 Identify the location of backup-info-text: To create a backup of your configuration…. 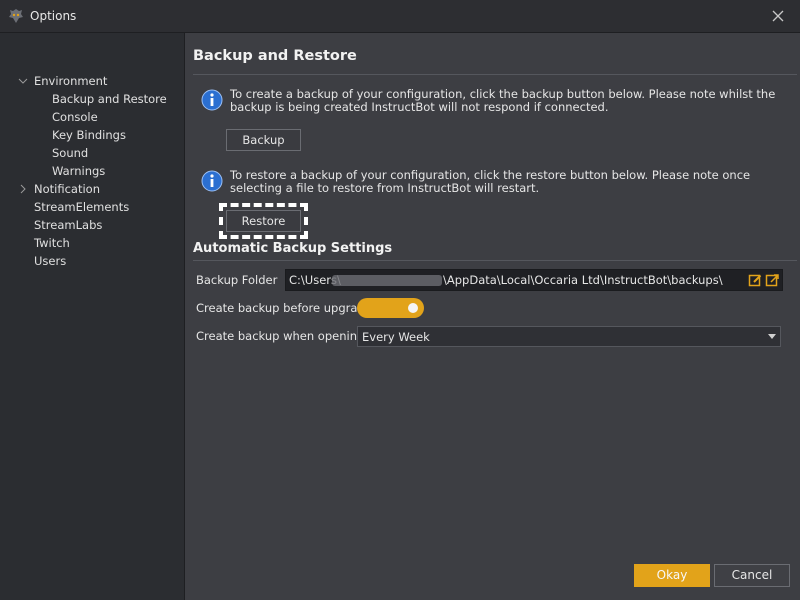
(503, 100).